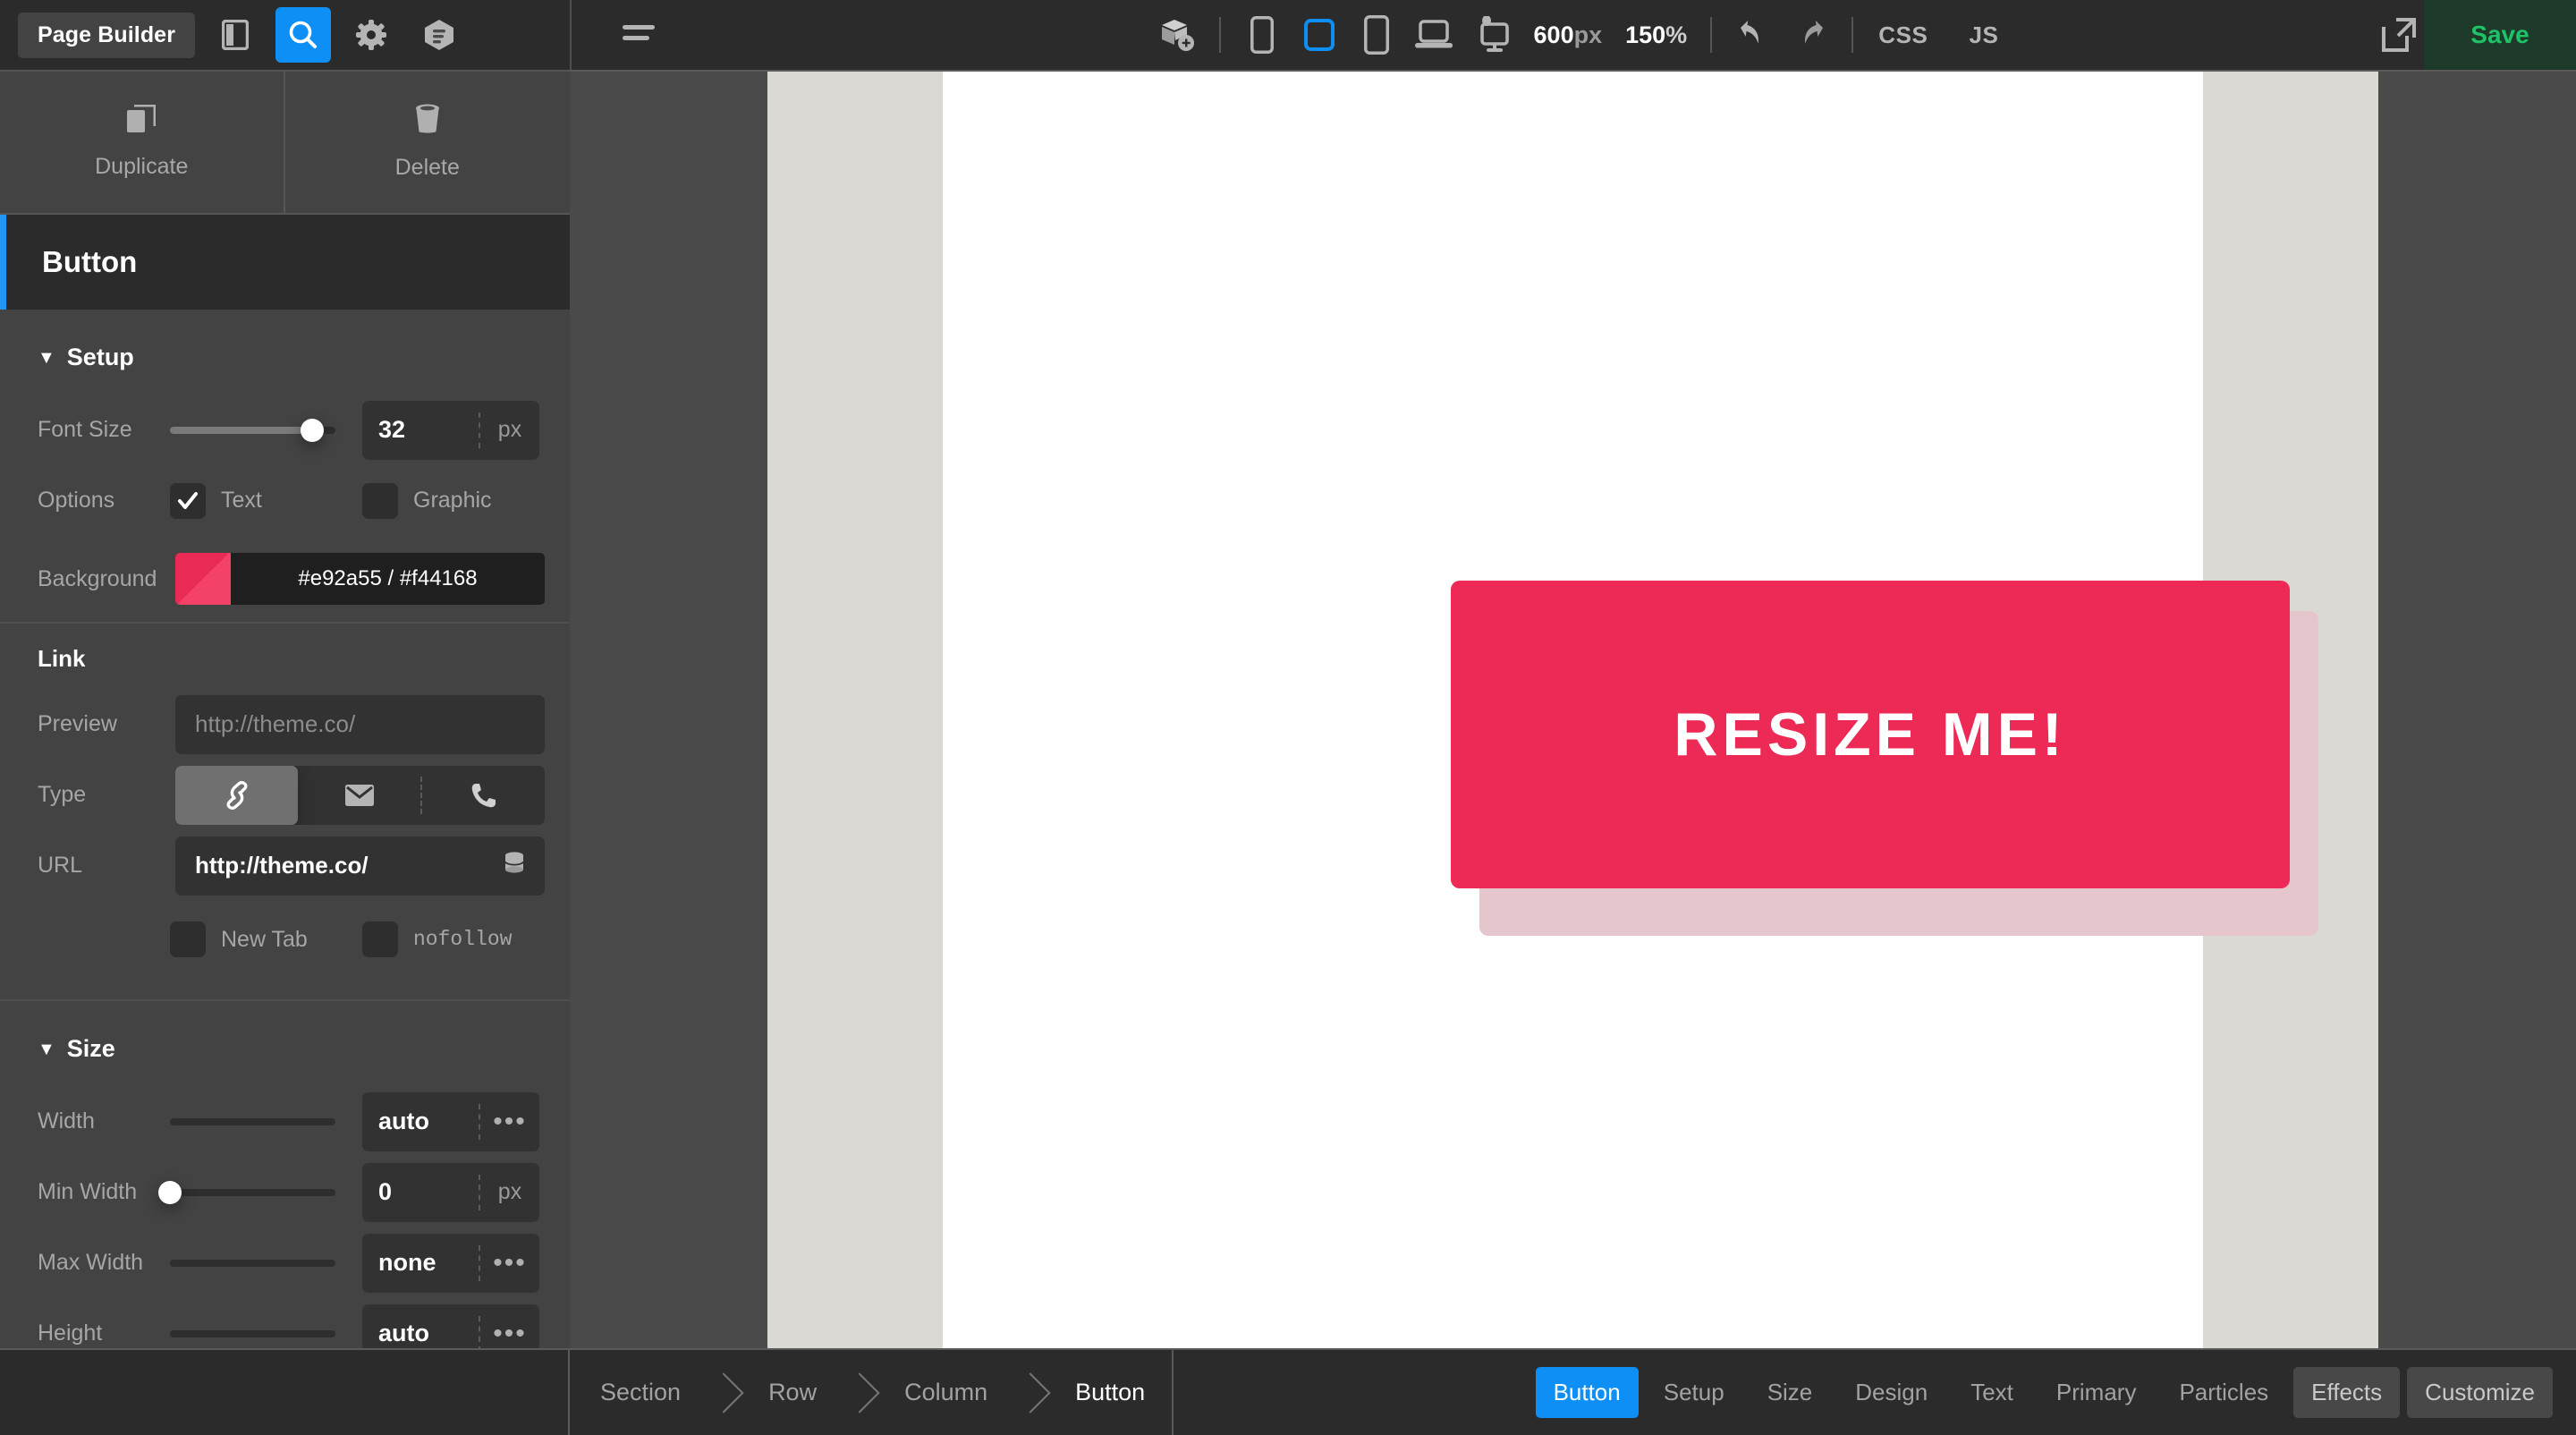  Describe the element at coordinates (638, 35) in the screenshot. I see `hamburger-menu-icon` at that location.